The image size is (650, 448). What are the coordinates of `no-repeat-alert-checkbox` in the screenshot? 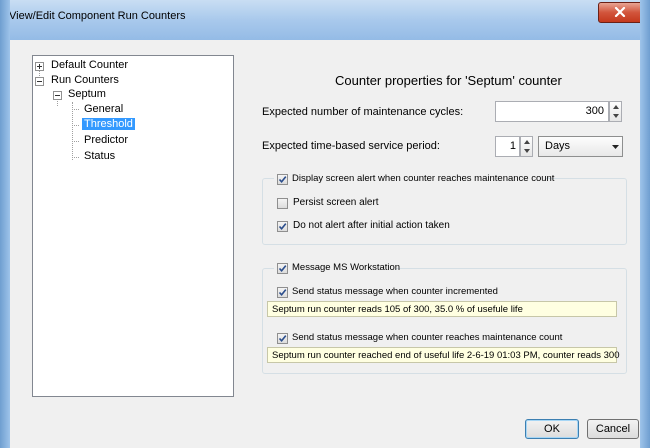 It's located at (282, 226).